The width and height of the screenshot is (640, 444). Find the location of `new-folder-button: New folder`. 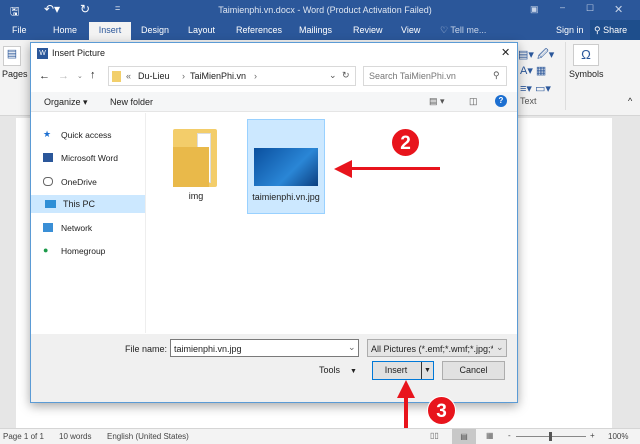

new-folder-button: New folder is located at coordinates (131, 102).